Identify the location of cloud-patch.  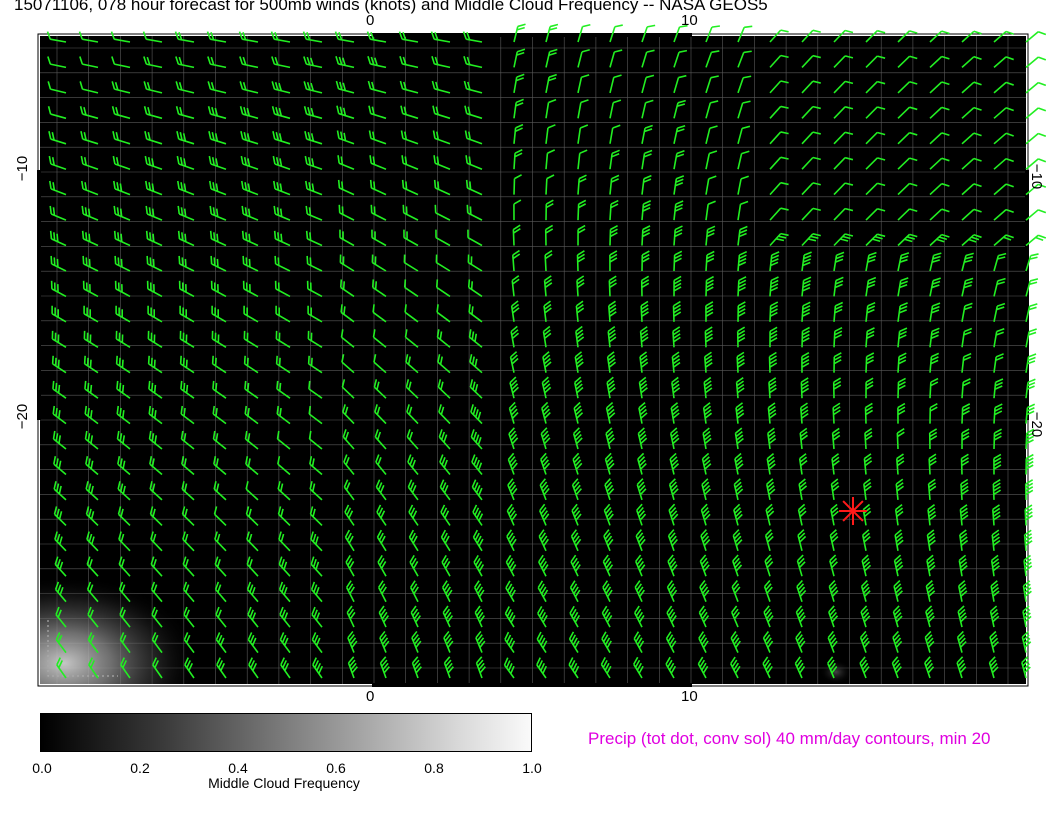
(120, 632).